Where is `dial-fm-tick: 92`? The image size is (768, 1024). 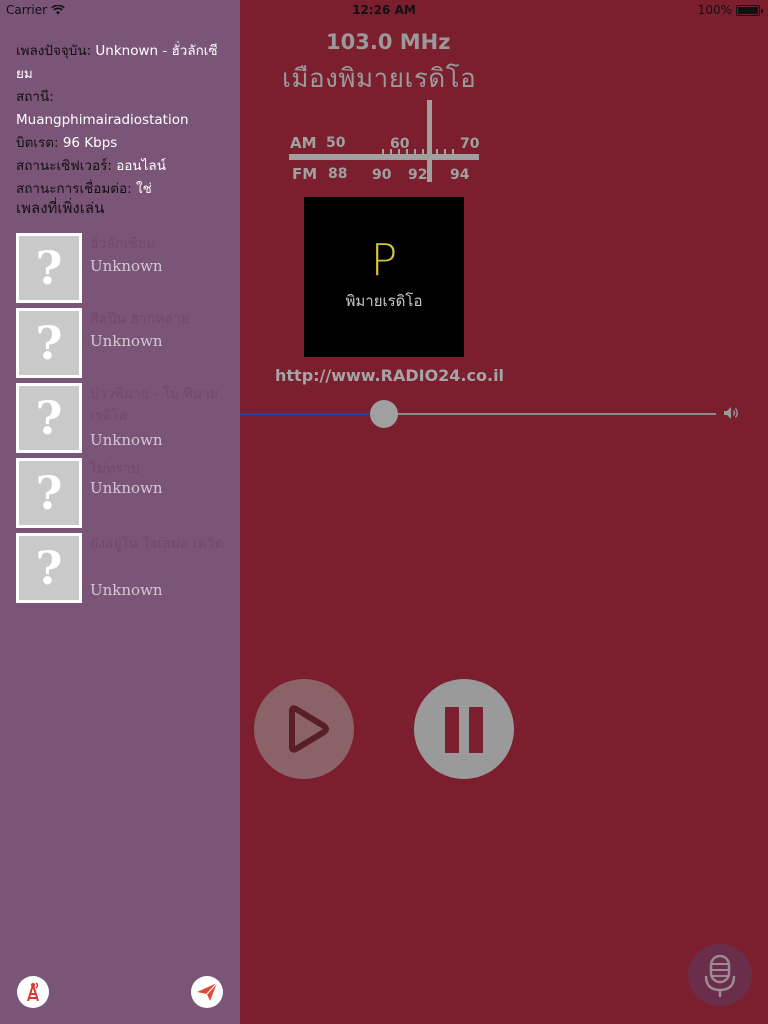 dial-fm-tick: 92 is located at coordinates (417, 175).